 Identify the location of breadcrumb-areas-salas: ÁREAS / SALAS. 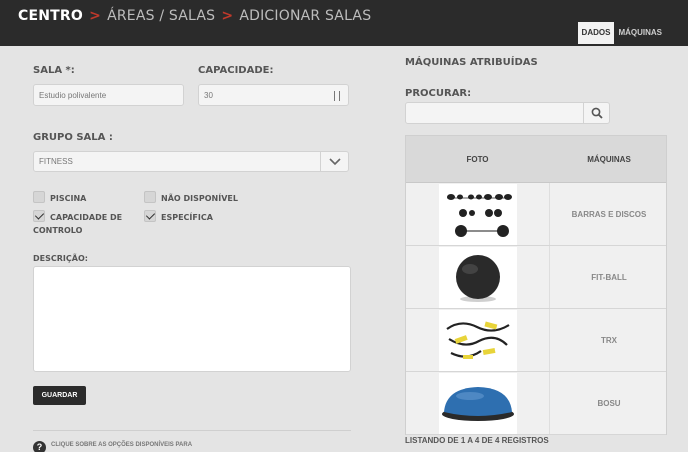
(161, 16).